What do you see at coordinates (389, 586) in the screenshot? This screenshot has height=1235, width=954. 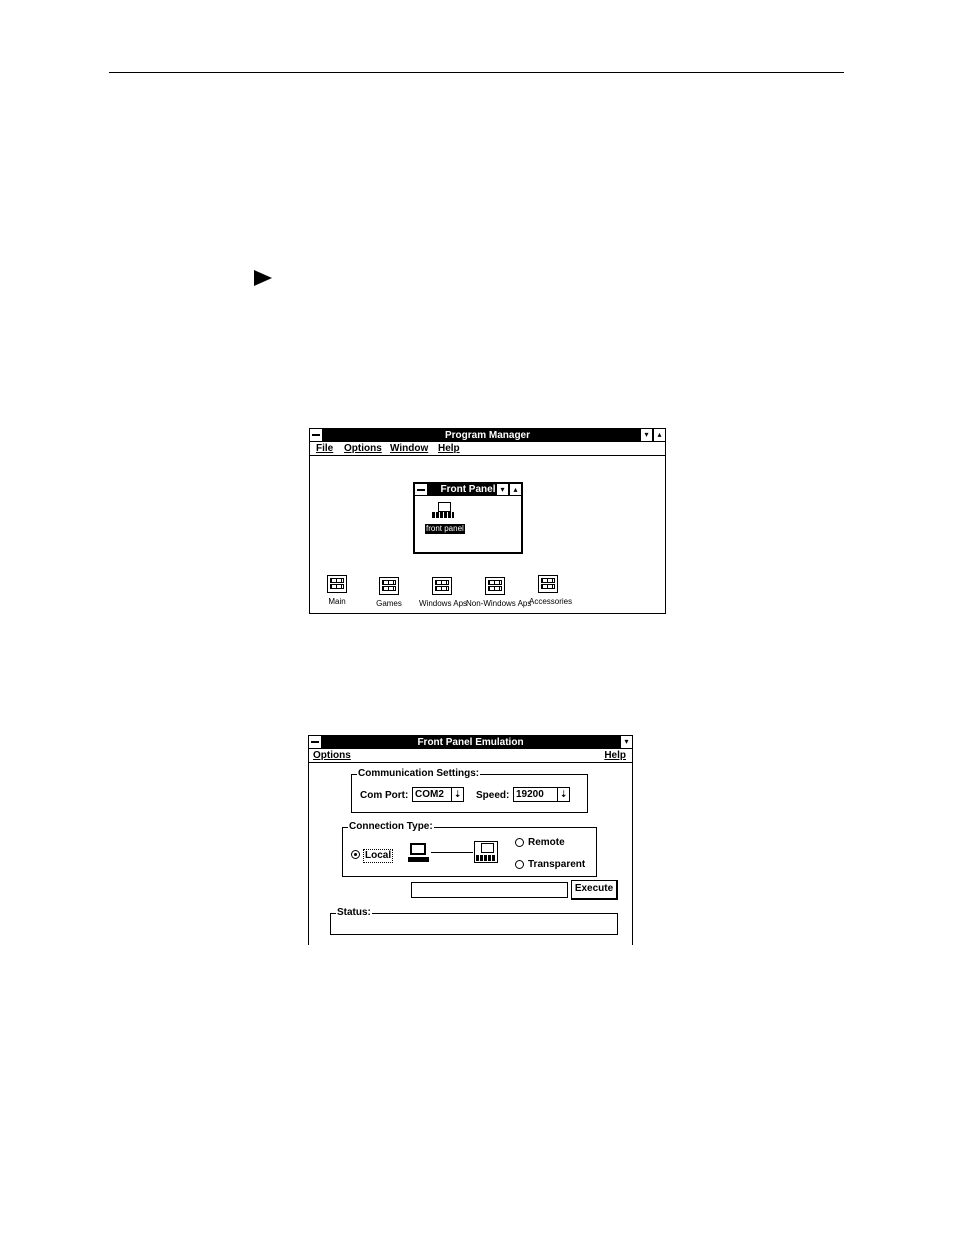 I see `group-icon-games` at bounding box center [389, 586].